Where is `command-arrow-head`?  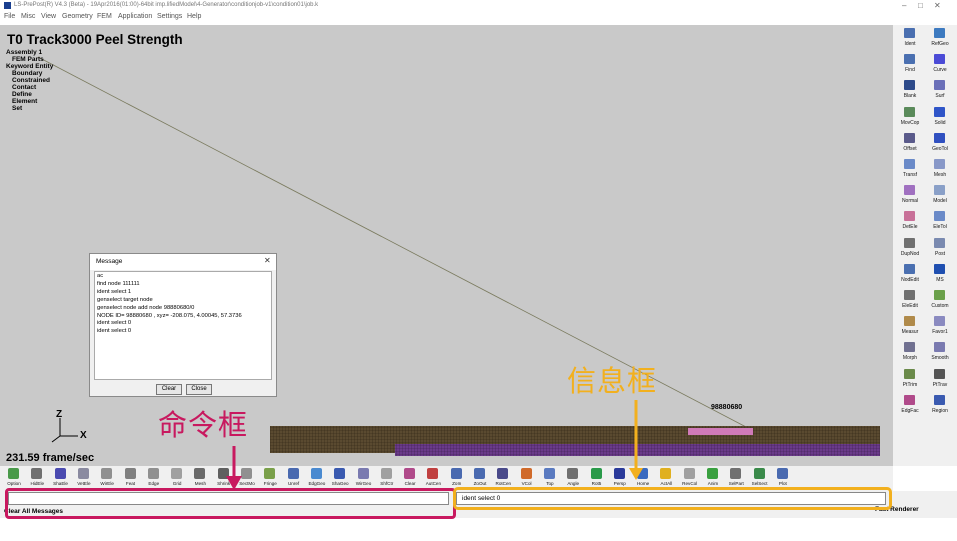
command-arrow-head is located at coordinates (234, 483).